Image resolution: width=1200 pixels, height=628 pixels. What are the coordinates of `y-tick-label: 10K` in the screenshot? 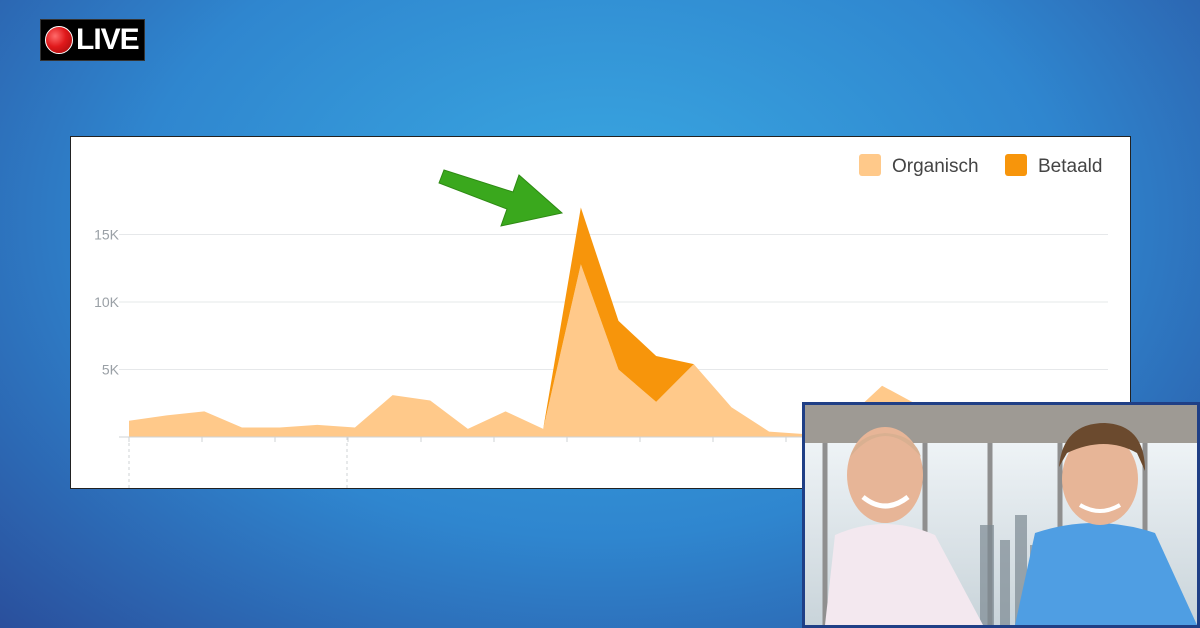 It's located at (107, 302).